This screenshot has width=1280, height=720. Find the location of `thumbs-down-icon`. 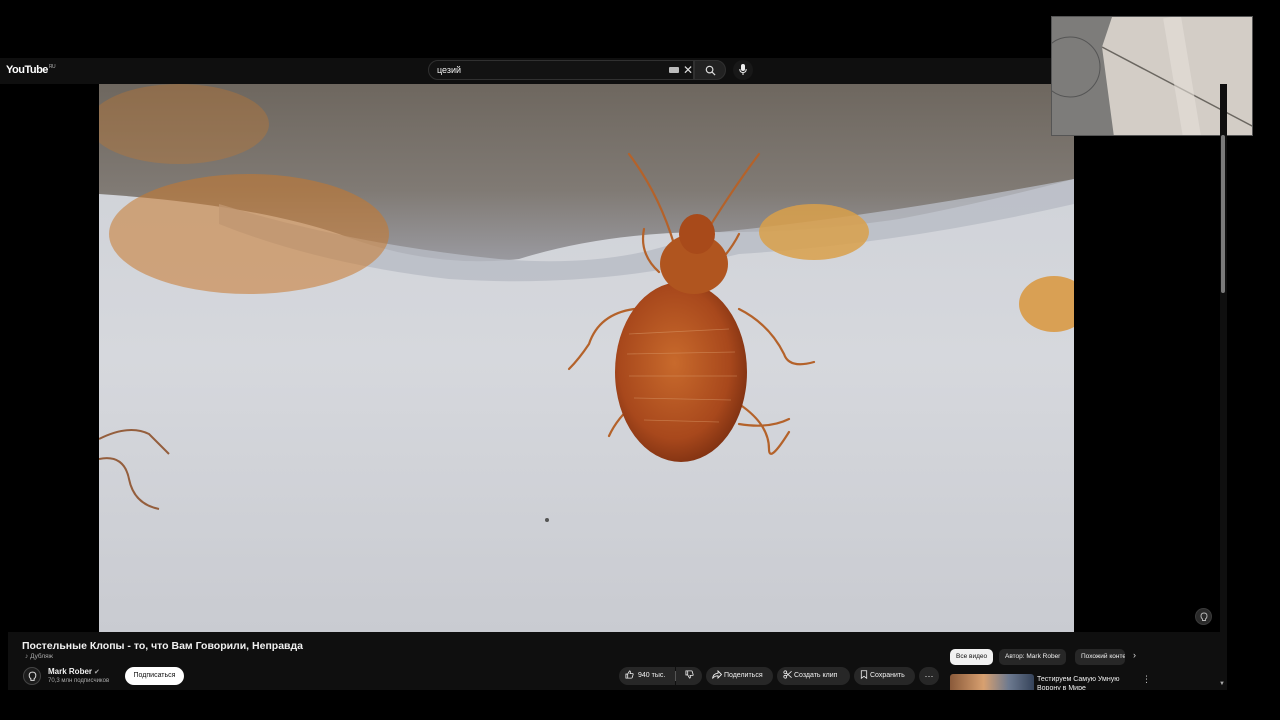

thumbs-down-icon is located at coordinates (689, 674).